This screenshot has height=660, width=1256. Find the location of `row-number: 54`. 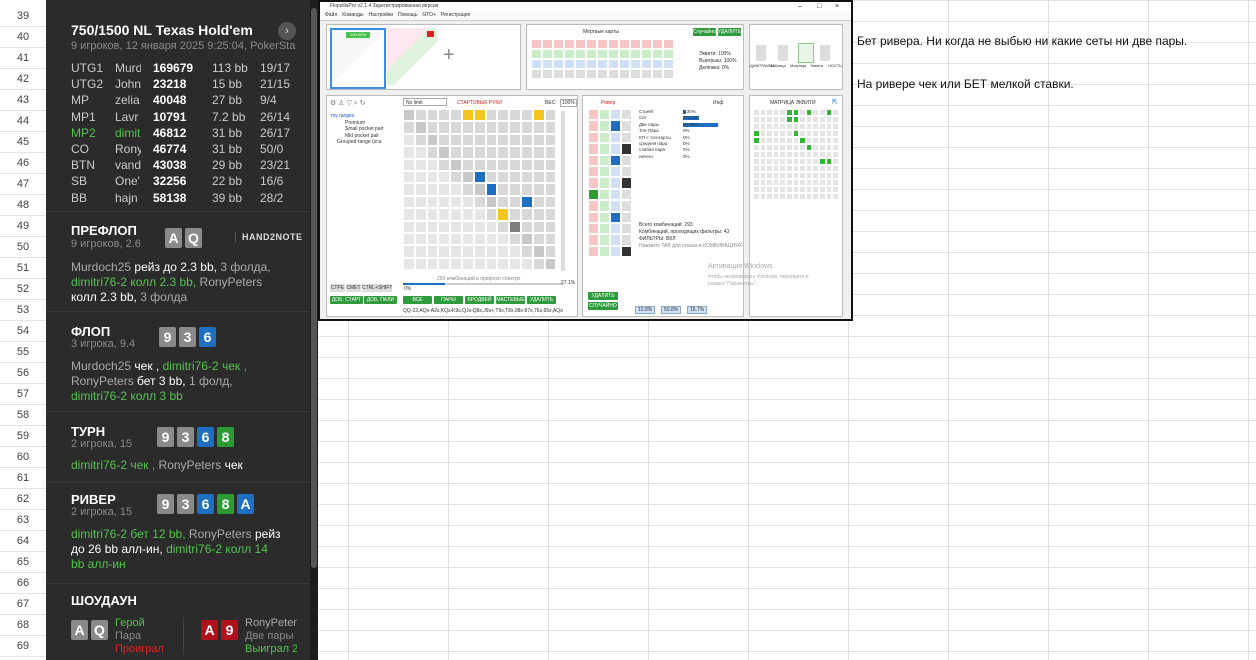

row-number: 54 is located at coordinates (23, 331).